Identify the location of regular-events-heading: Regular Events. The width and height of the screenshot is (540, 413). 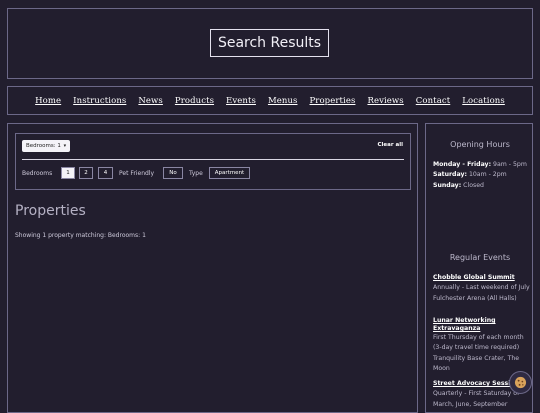
(480, 257).